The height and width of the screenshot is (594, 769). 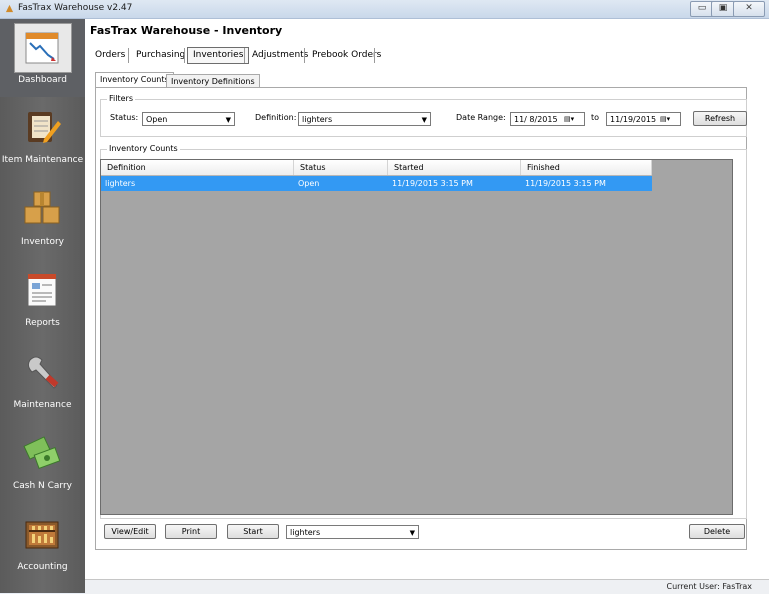 I want to click on reports-icon, so click(x=42, y=290).